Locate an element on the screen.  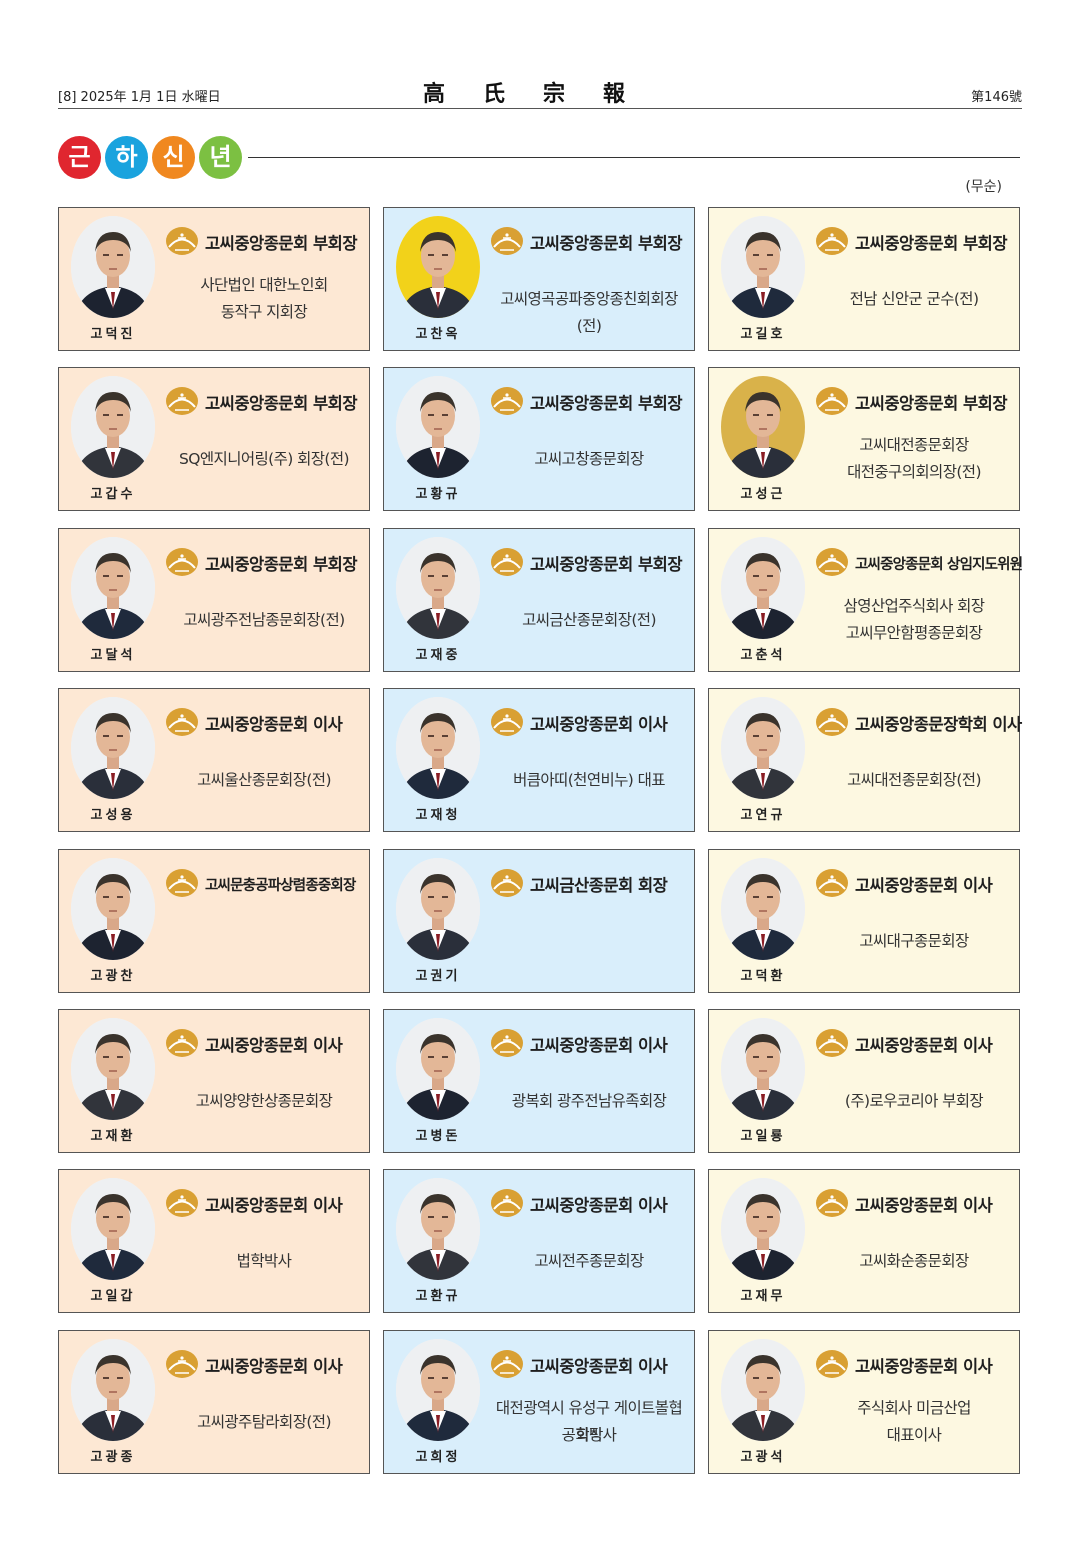
person-name: 고희정 is located at coordinates (438, 1457).